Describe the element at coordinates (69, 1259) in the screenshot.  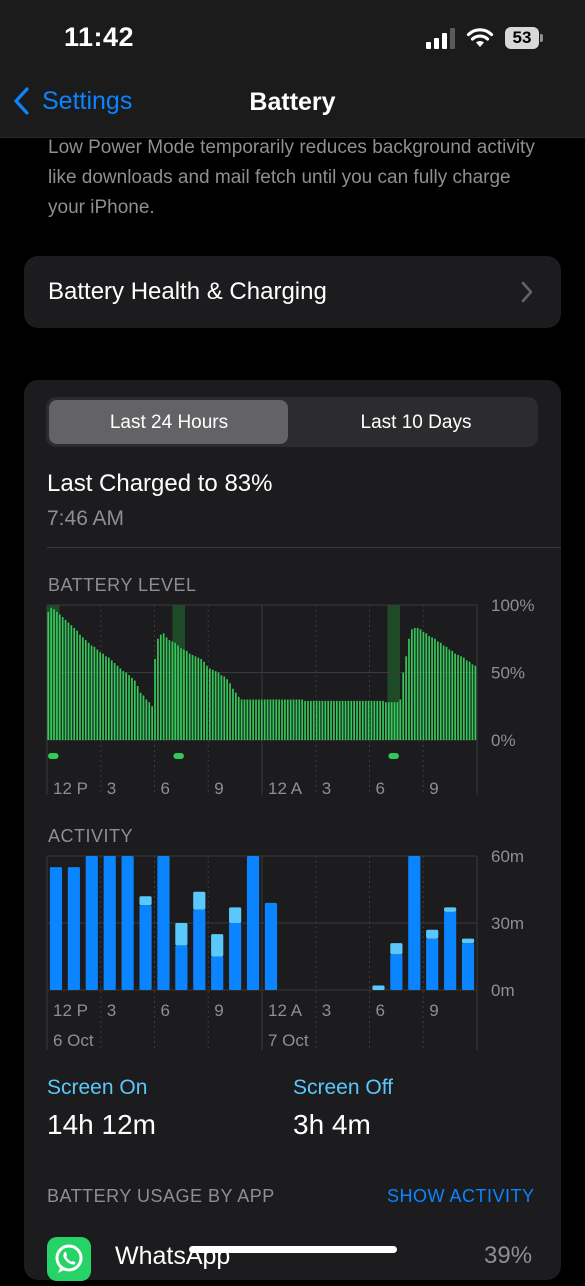
I see `whatsapp-icon` at that location.